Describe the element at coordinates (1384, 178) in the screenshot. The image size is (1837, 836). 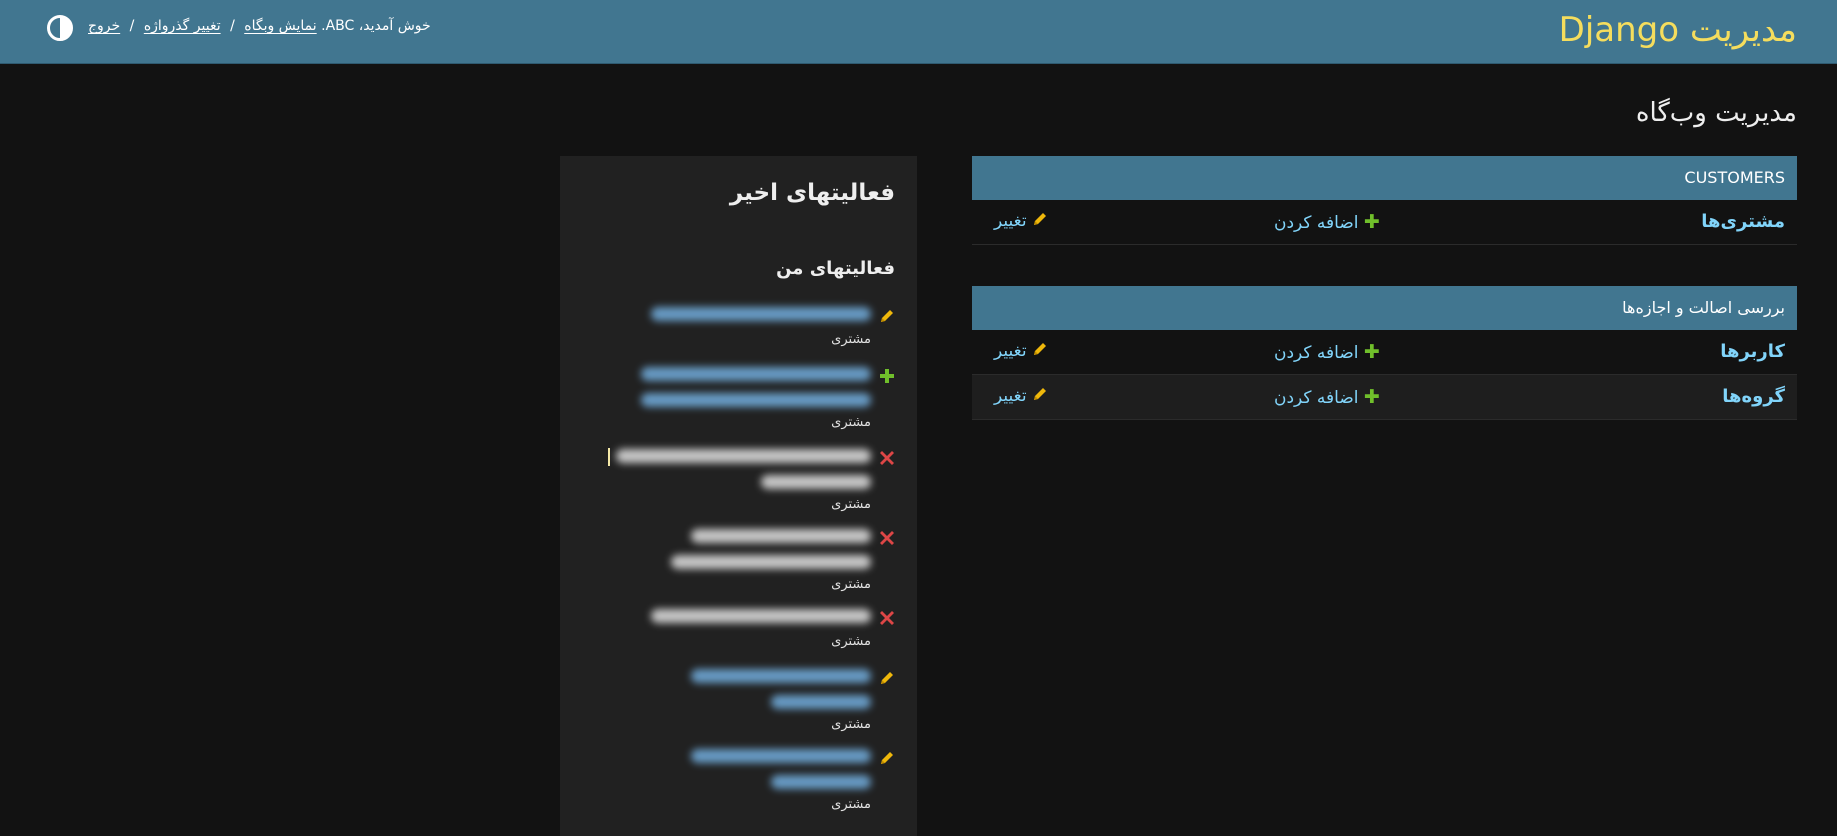
I see `app-caption: CUSTOMERS` at that location.